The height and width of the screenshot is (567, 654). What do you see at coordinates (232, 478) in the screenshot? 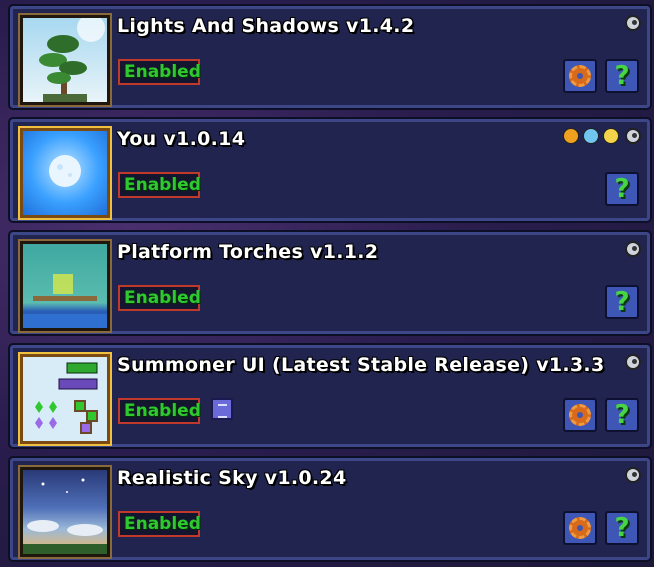
I see `mod-title: Realistic Sky v1.0.24` at bounding box center [232, 478].